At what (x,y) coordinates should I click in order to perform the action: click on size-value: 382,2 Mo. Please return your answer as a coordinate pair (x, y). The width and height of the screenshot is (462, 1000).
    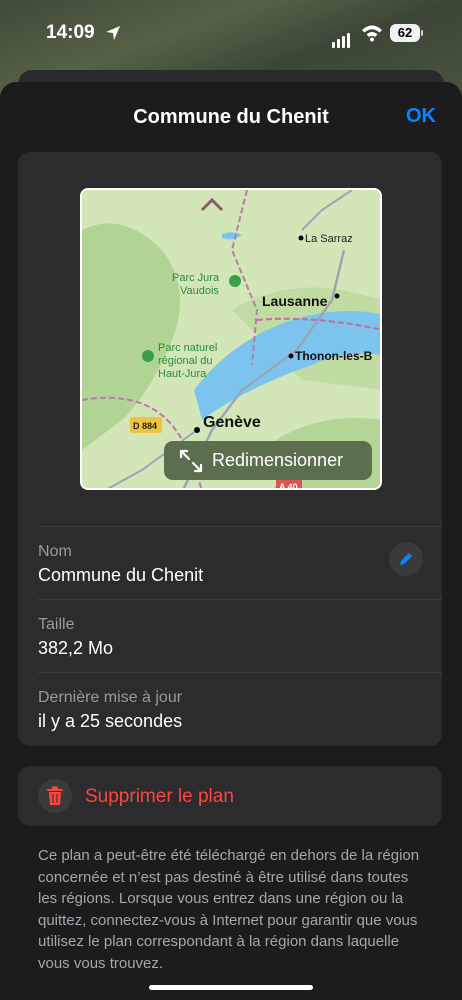
    Looking at the image, I should click on (76, 648).